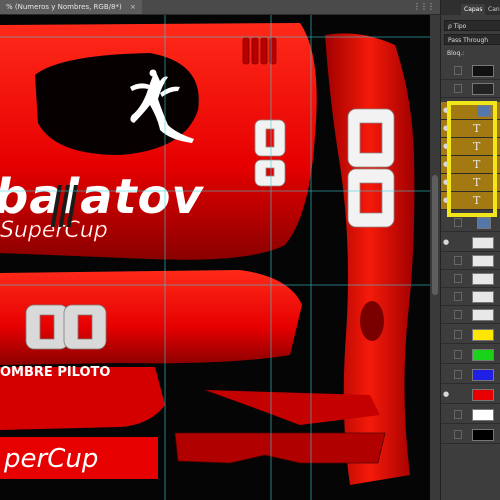 This screenshot has width=500, height=500. What do you see at coordinates (472, 39) in the screenshot?
I see `blend-mode-select: Pass Through` at bounding box center [472, 39].